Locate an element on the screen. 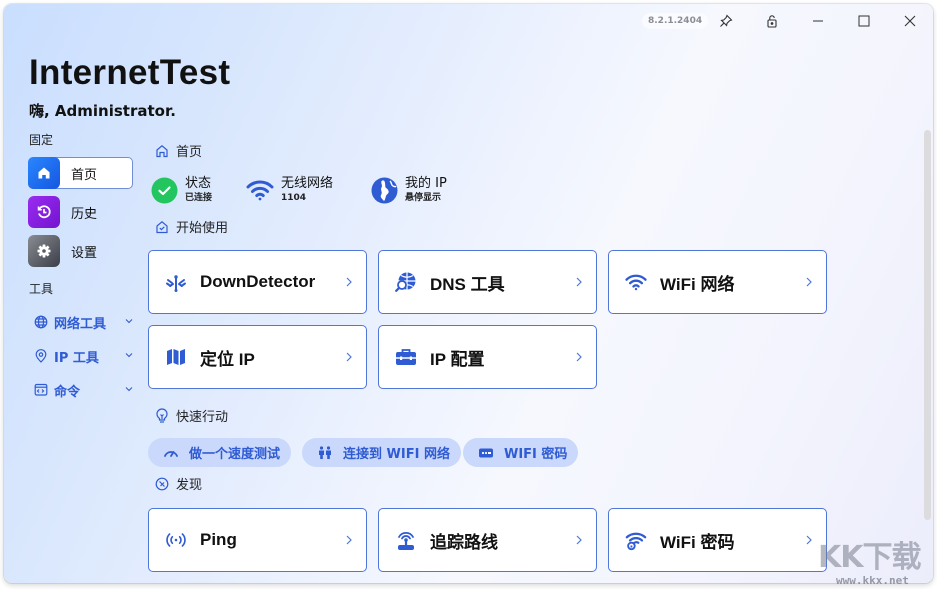  settings-tile is located at coordinates (44, 251).